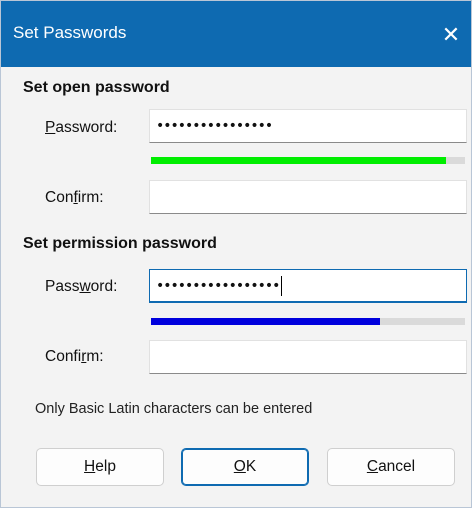  Describe the element at coordinates (96, 87) in the screenshot. I see `open-password-heading: Set open password` at that location.